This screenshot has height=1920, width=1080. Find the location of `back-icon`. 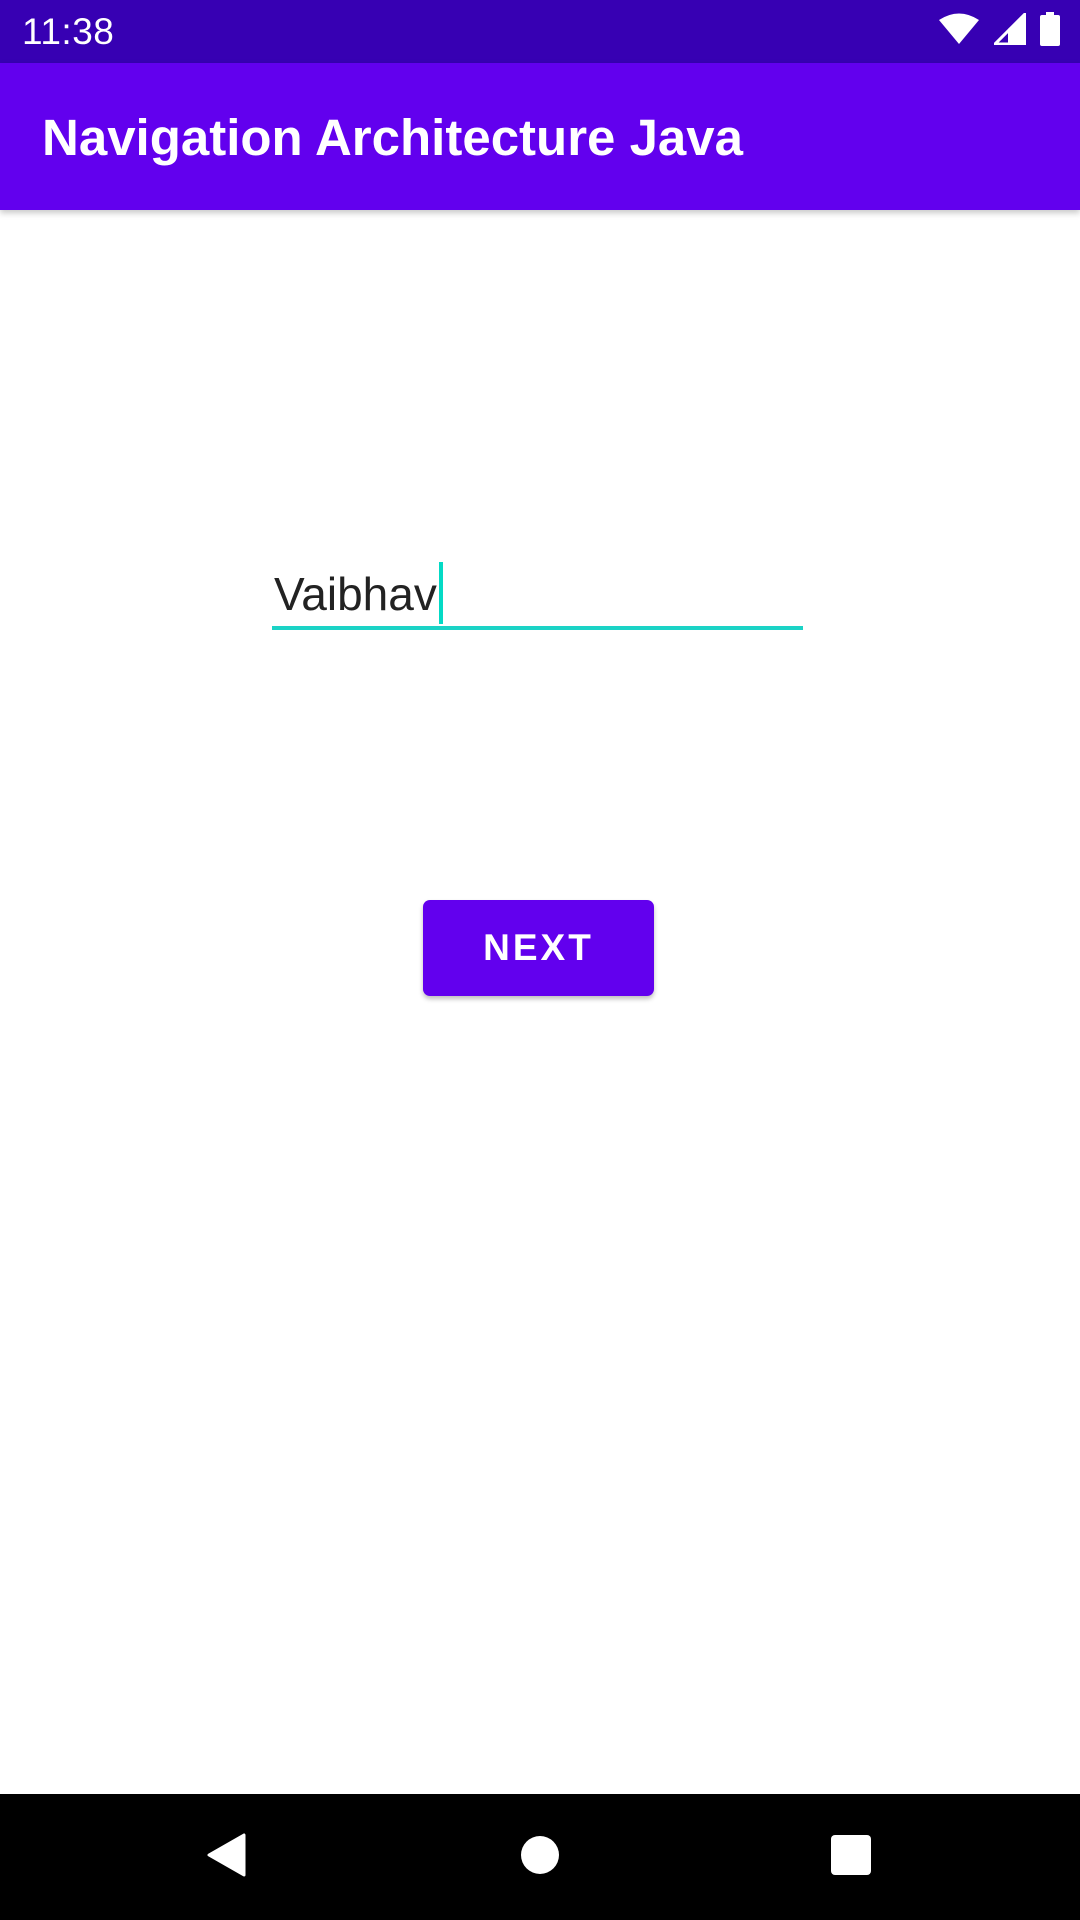

back-icon is located at coordinates (226, 1857).